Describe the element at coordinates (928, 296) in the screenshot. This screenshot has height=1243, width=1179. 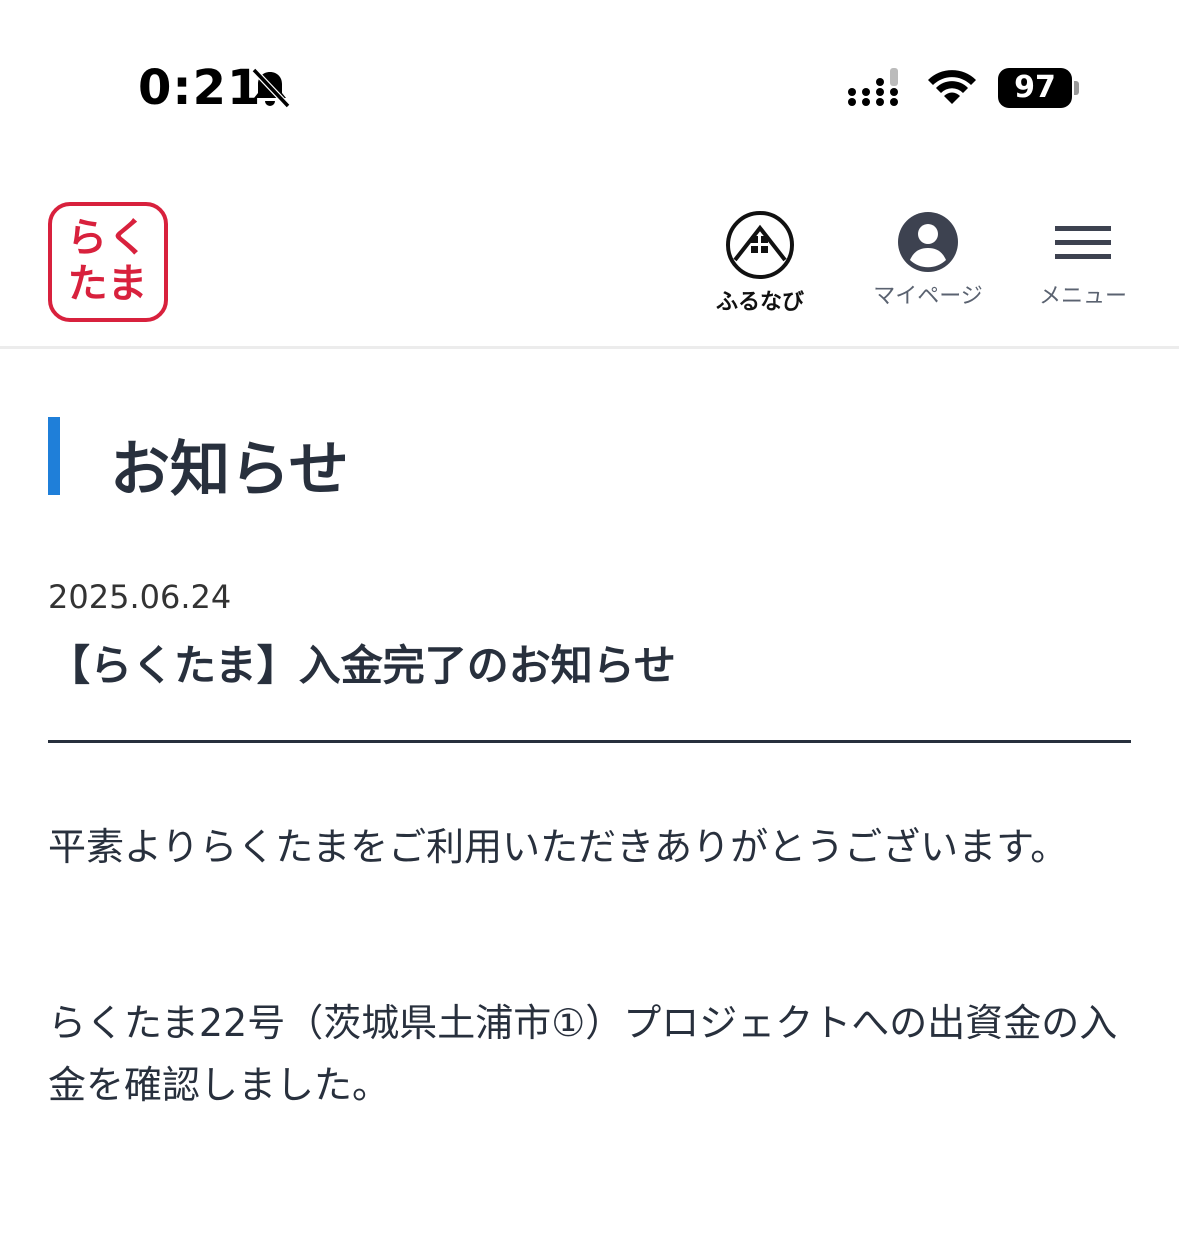
I see `mypage-label: マイページ` at that location.